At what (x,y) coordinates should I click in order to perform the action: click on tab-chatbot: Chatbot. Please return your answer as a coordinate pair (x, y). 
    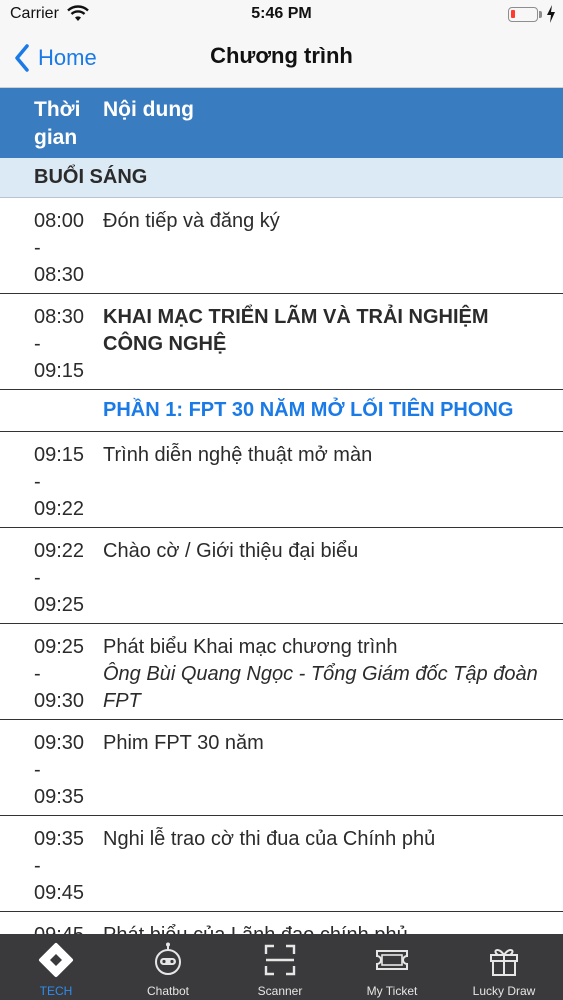
    Looking at the image, I should click on (168, 967).